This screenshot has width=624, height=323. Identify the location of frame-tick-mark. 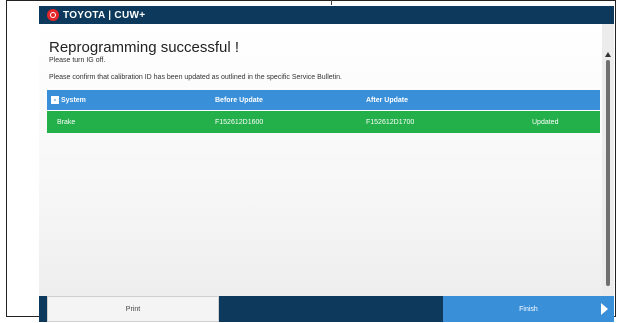
(331, 2).